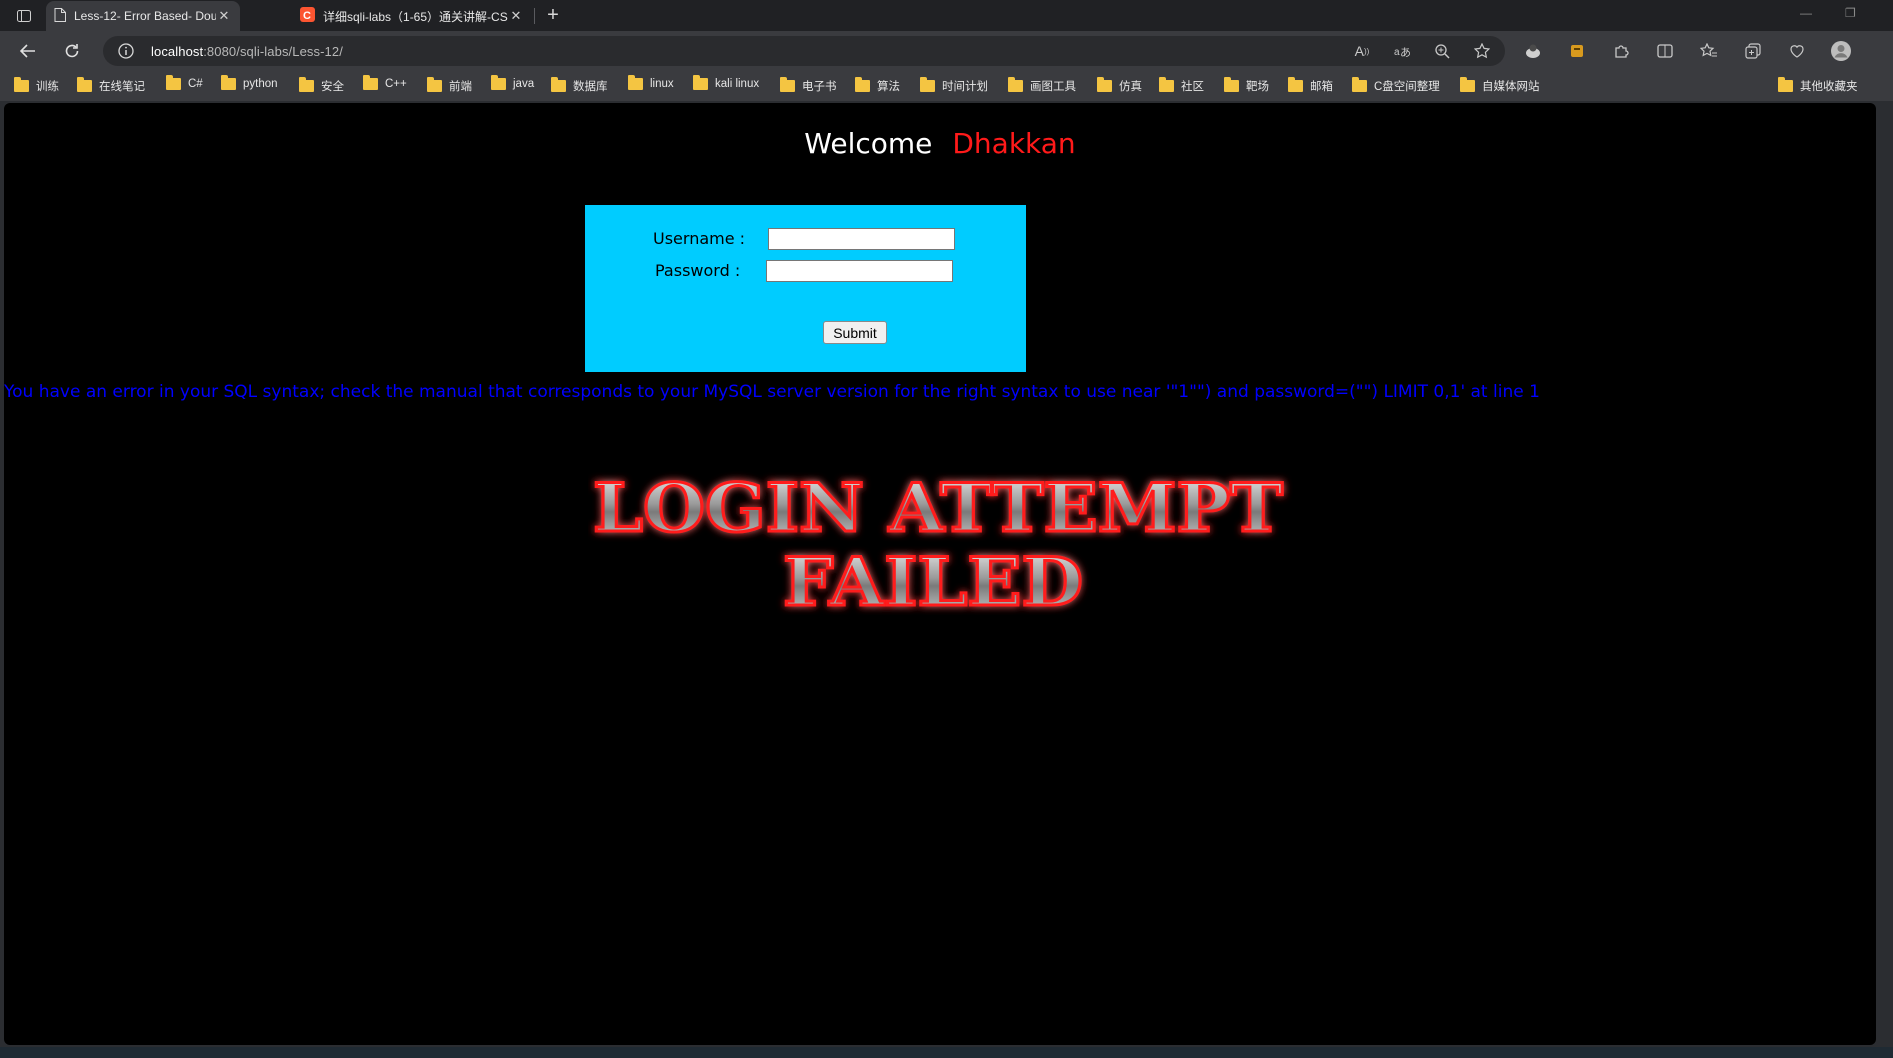  What do you see at coordinates (126, 51) in the screenshot?
I see `site-info-icon` at bounding box center [126, 51].